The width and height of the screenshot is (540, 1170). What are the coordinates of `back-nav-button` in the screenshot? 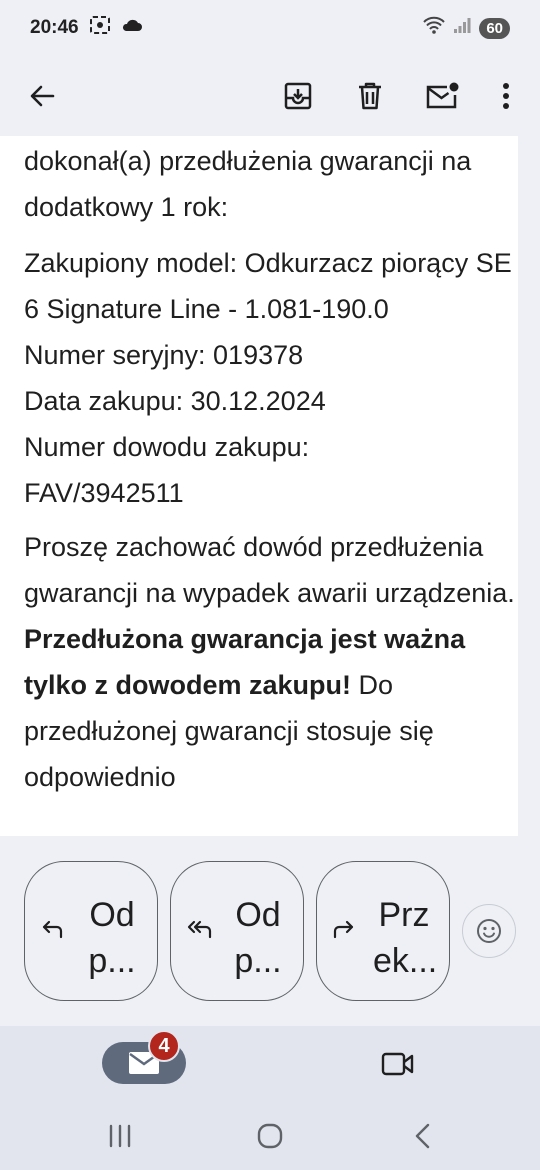 It's located at (422, 1136).